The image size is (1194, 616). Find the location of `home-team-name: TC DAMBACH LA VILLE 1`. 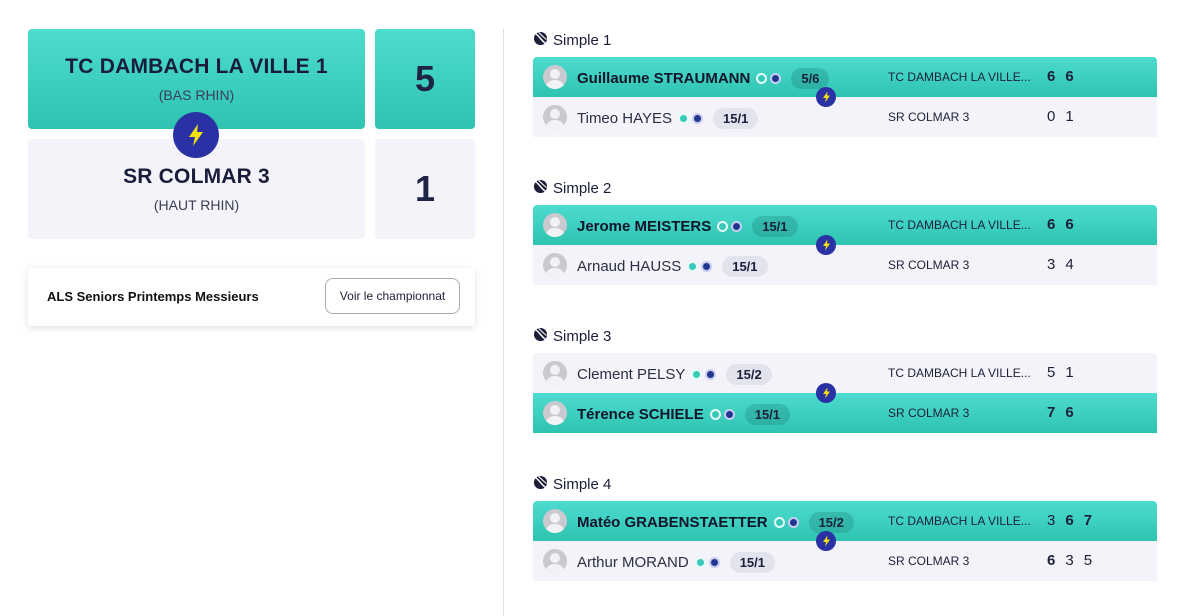

home-team-name: TC DAMBACH LA VILLE 1 is located at coordinates (196, 66).